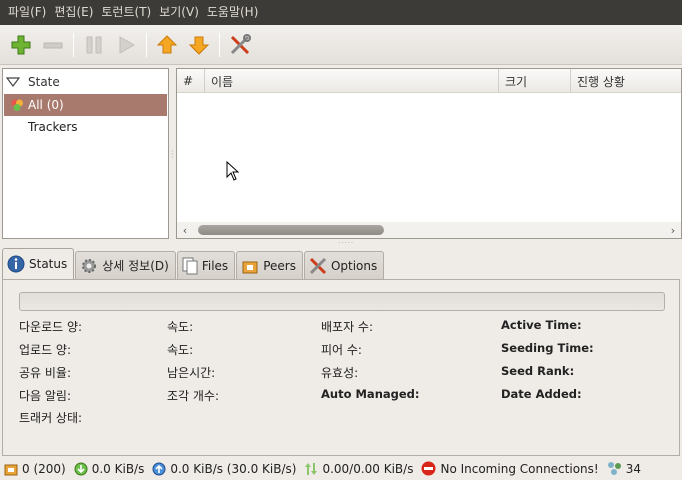 This screenshot has height=480, width=682. What do you see at coordinates (185, 230) in the screenshot?
I see `scroll-left-icon: ‹` at bounding box center [185, 230].